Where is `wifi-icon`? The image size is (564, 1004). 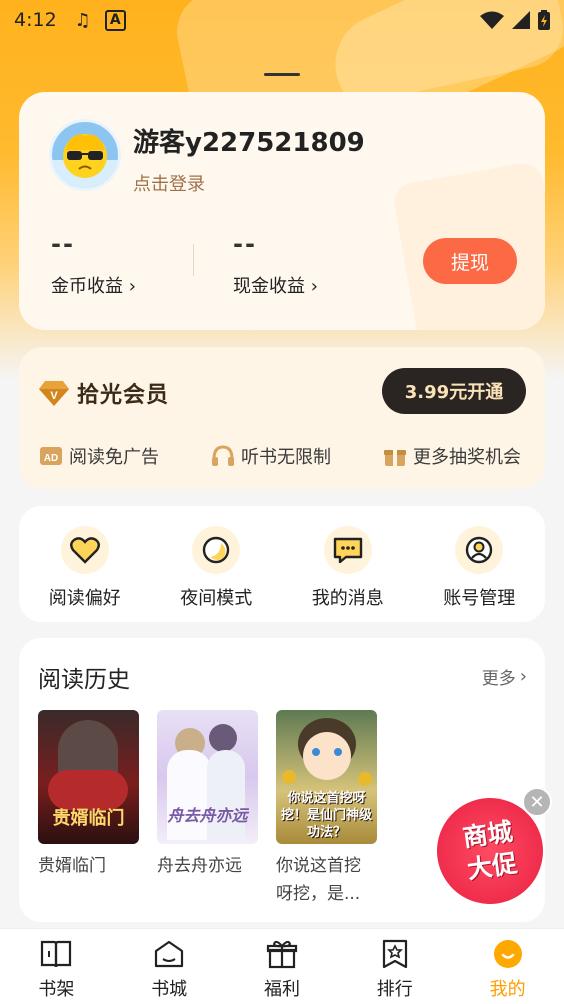 wifi-icon is located at coordinates (492, 20).